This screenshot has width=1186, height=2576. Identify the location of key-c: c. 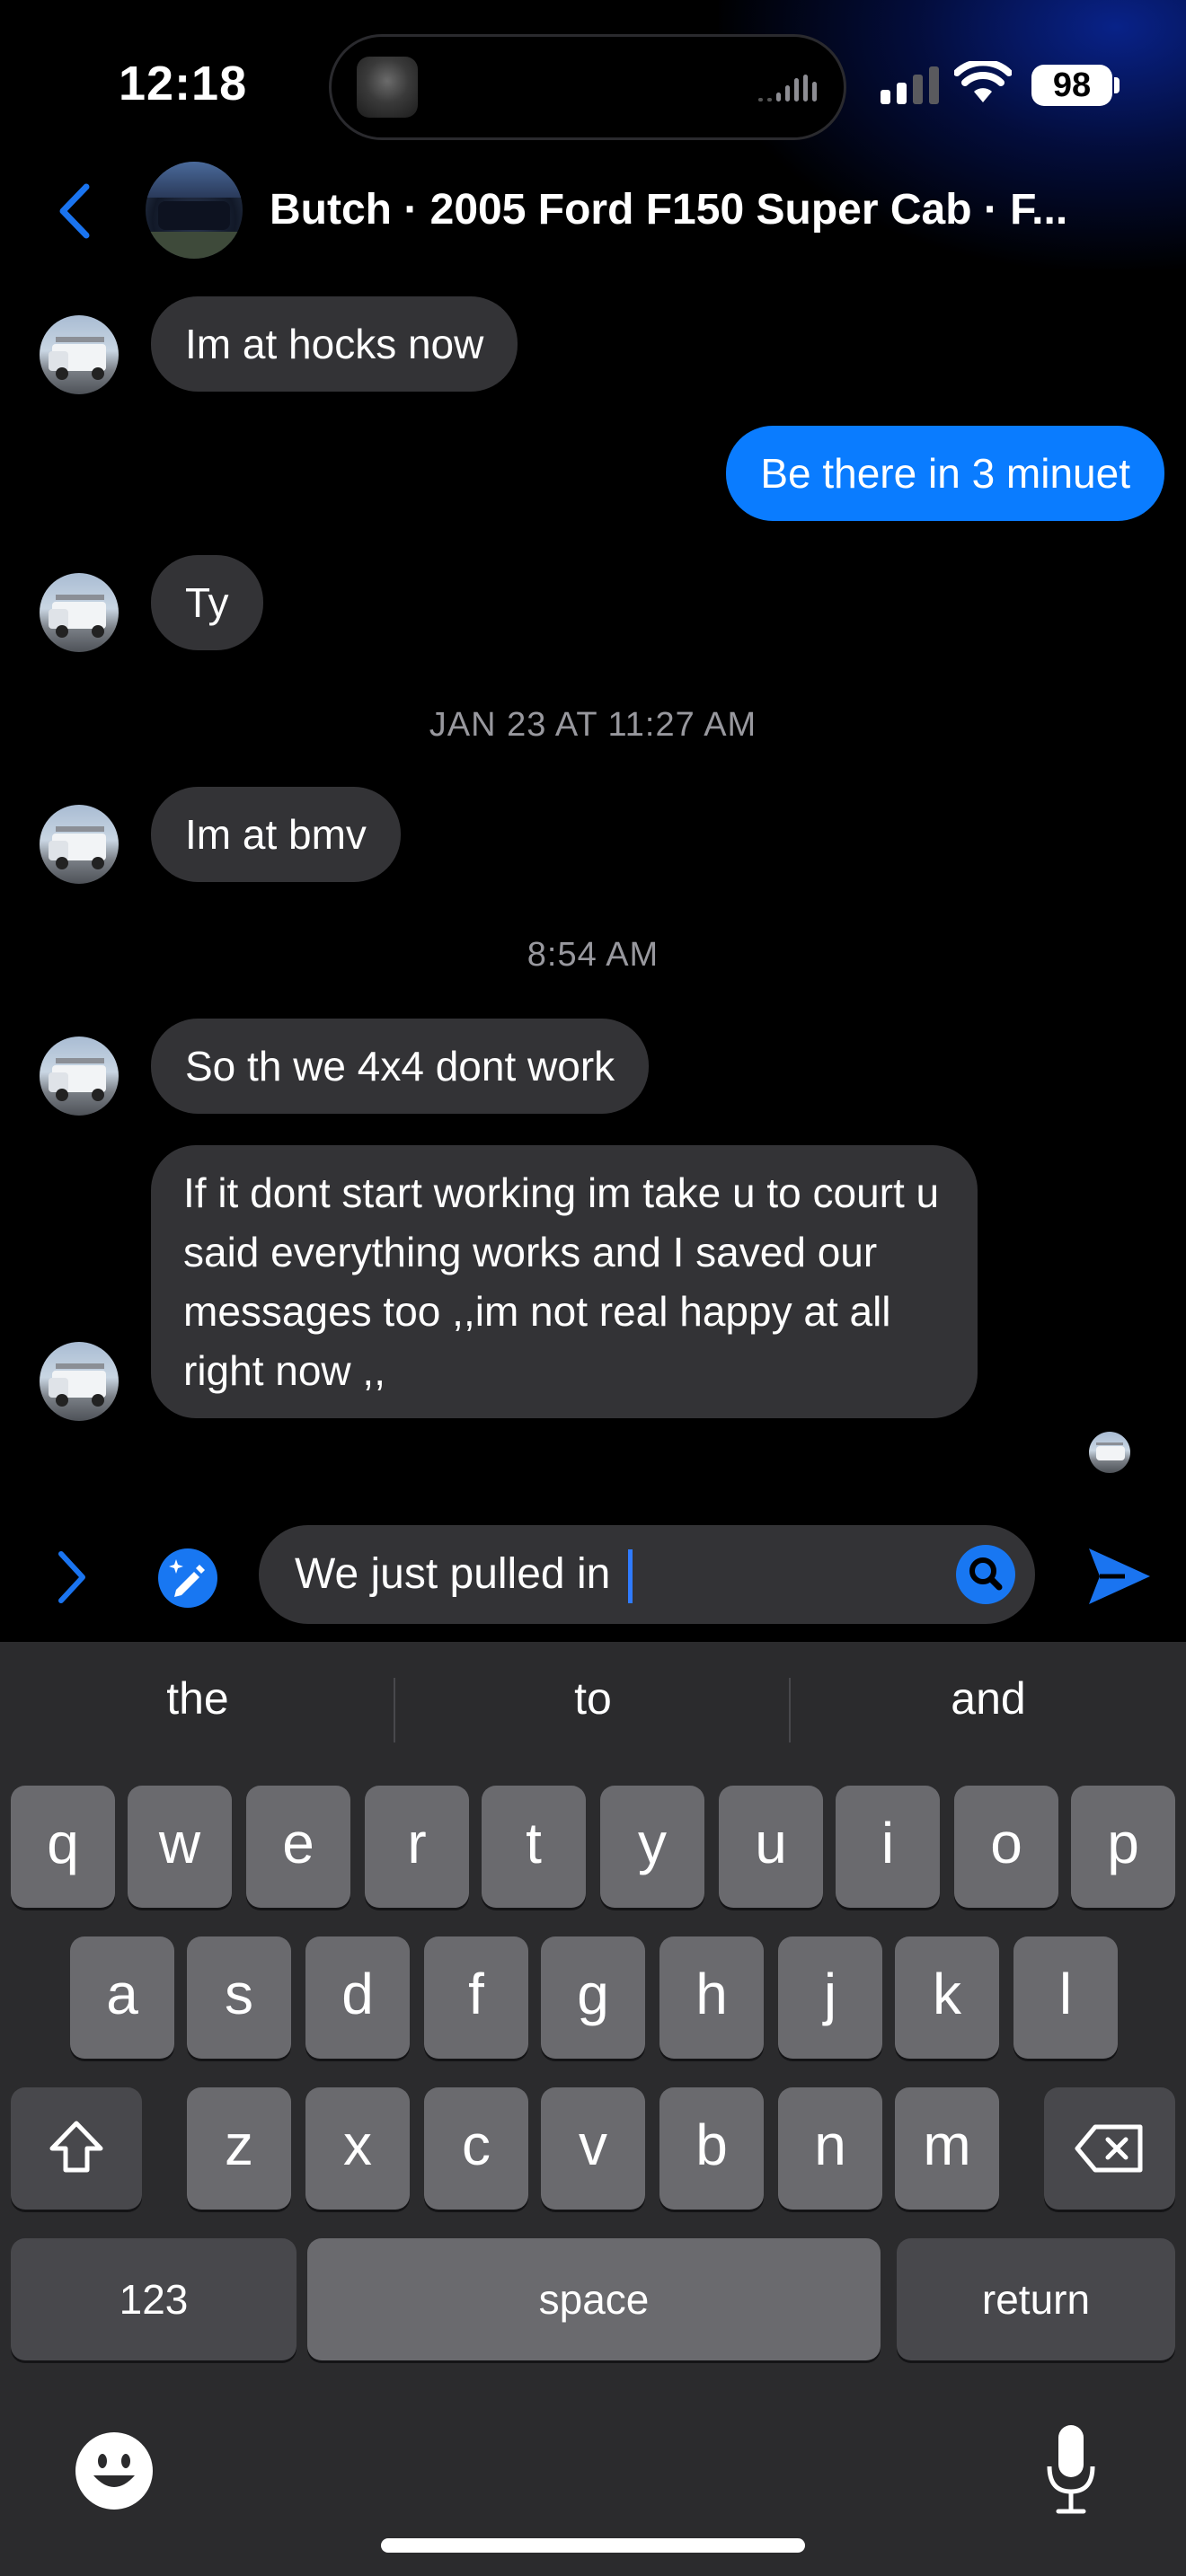
(476, 2148).